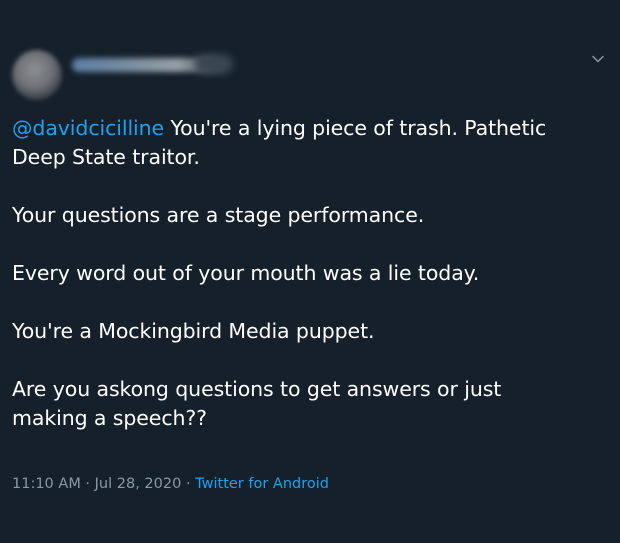 The image size is (620, 543). I want to click on tweet-line-1-text: You're a lying piece of trash. Pathetic, so click(355, 128).